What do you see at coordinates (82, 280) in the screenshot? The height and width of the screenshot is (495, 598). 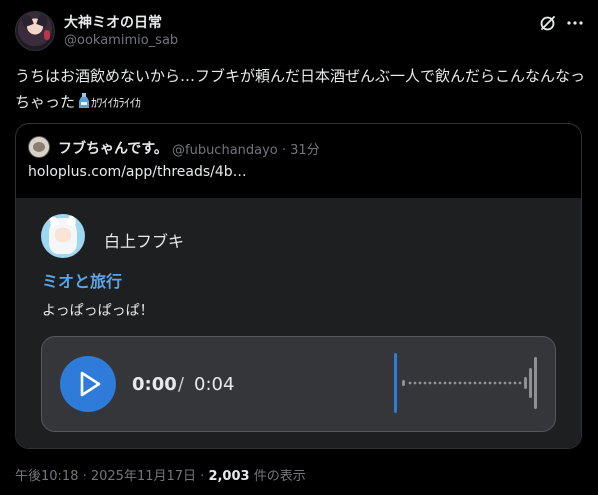 I see `embed-post-title: ミオと旅行` at bounding box center [82, 280].